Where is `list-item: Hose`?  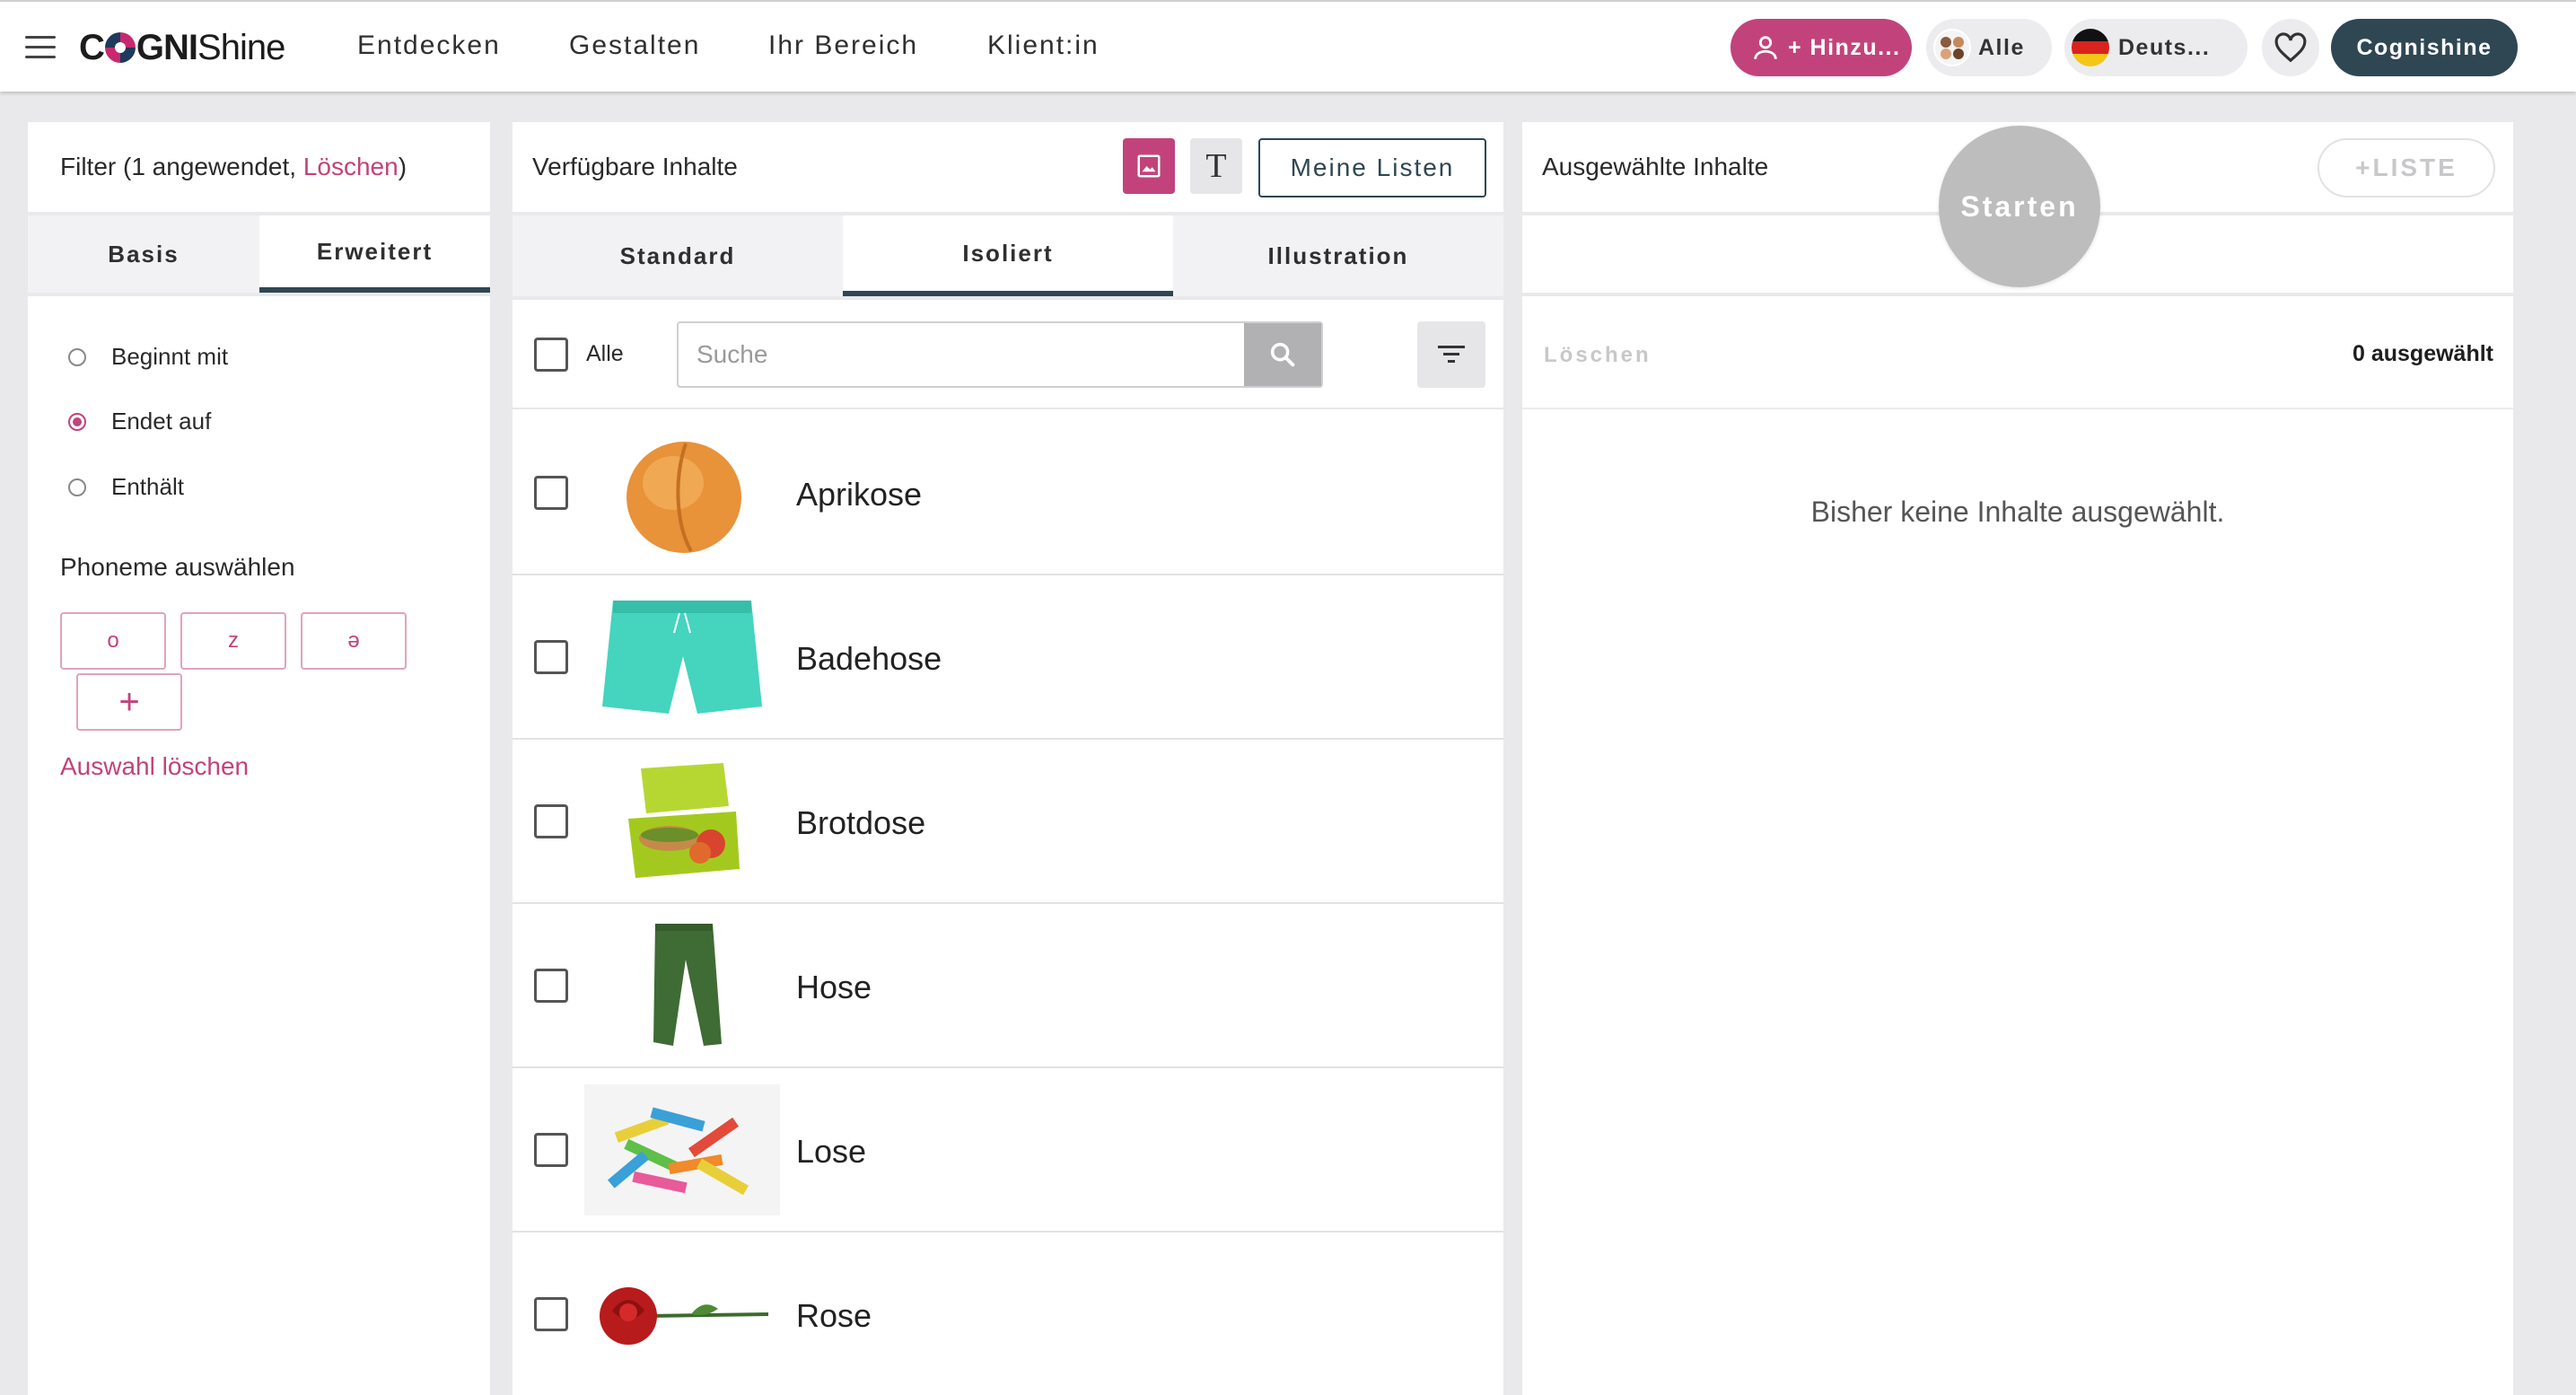 list-item: Hose is located at coordinates (1008, 986).